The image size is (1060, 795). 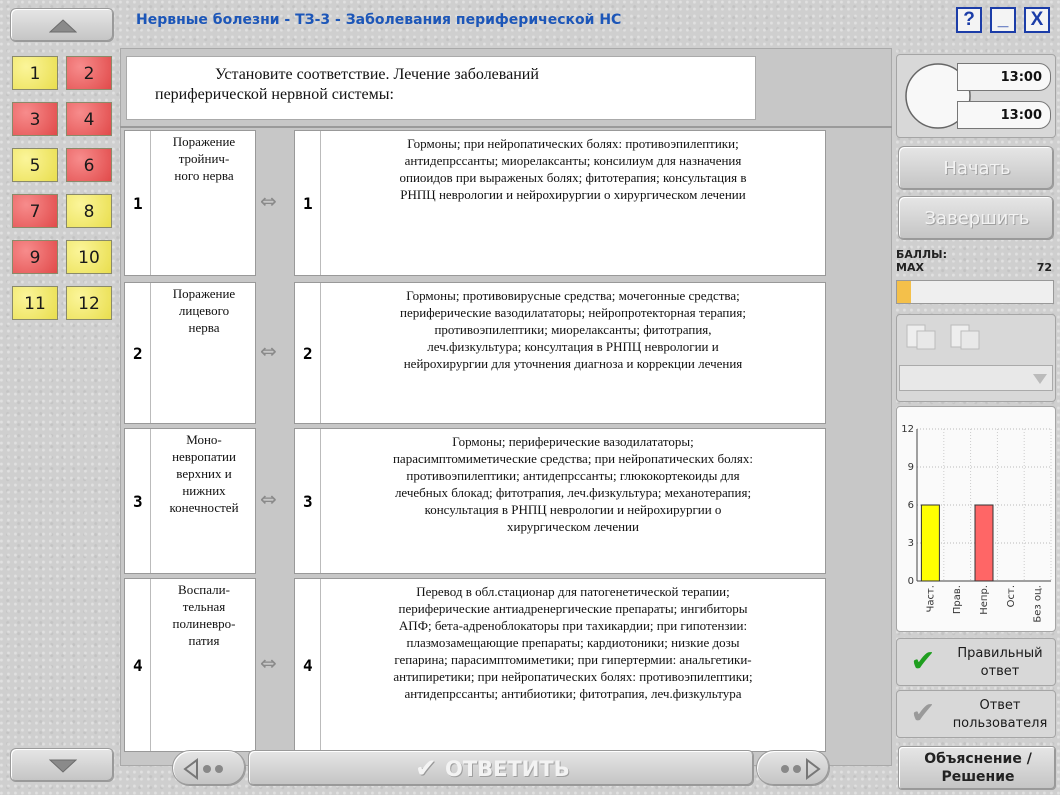 What do you see at coordinates (984, 600) in the screenshot?
I see `x-tick-label: Непр.` at bounding box center [984, 600].